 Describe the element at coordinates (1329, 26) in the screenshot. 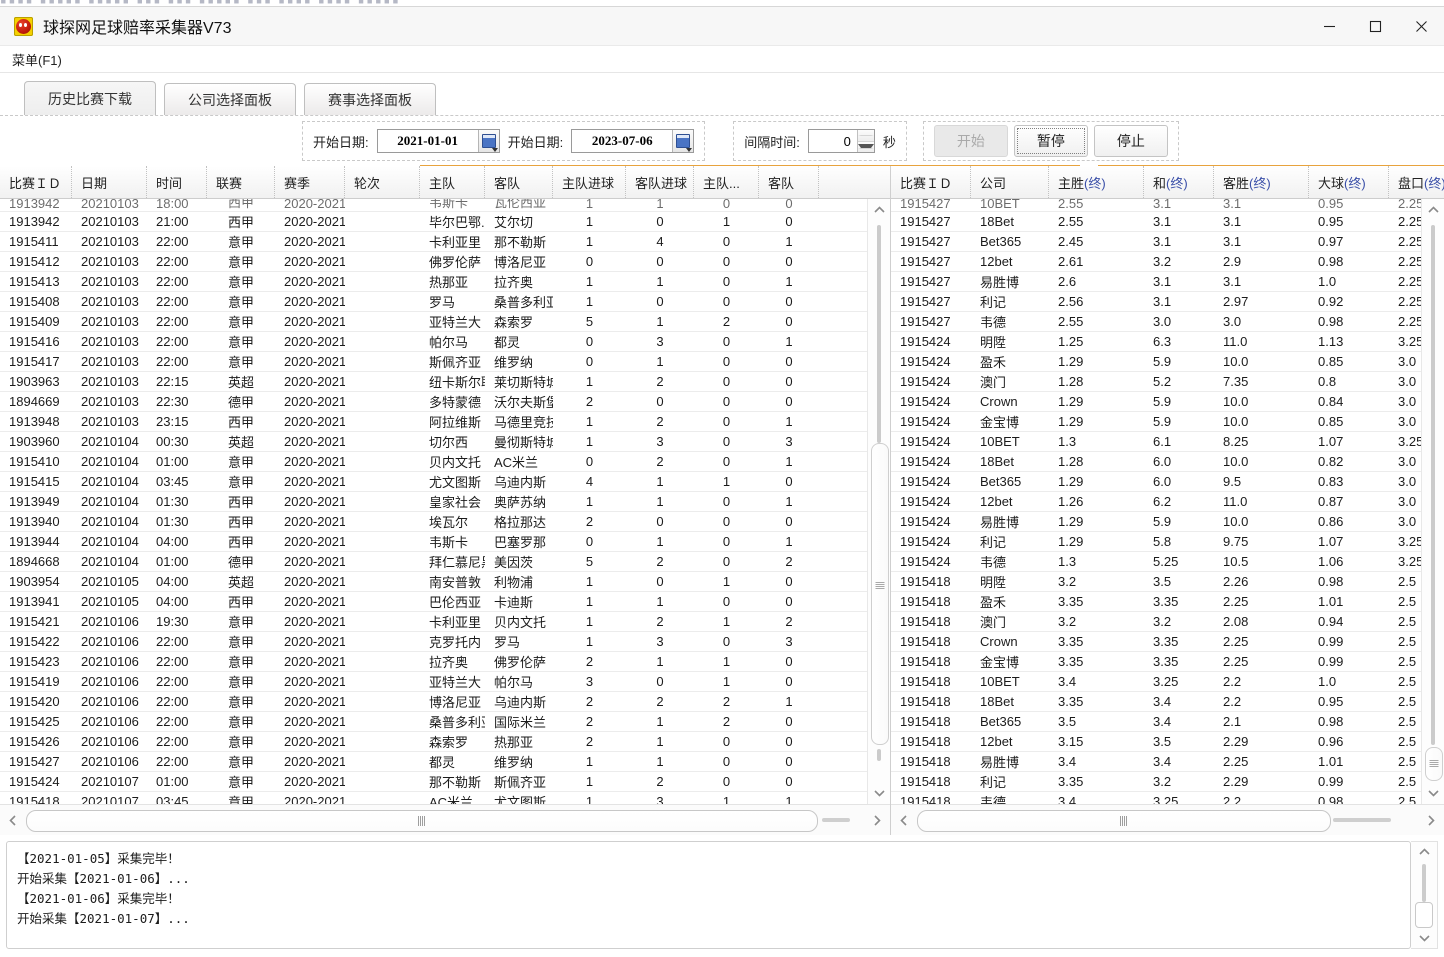

I see `minimize-icon` at that location.